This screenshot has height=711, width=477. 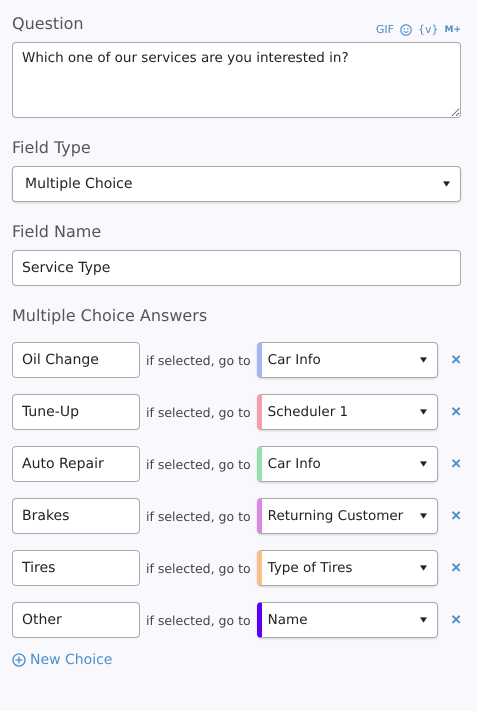 What do you see at coordinates (236, 80) in the screenshot?
I see `question-field: Which one of our services are you interested in?` at bounding box center [236, 80].